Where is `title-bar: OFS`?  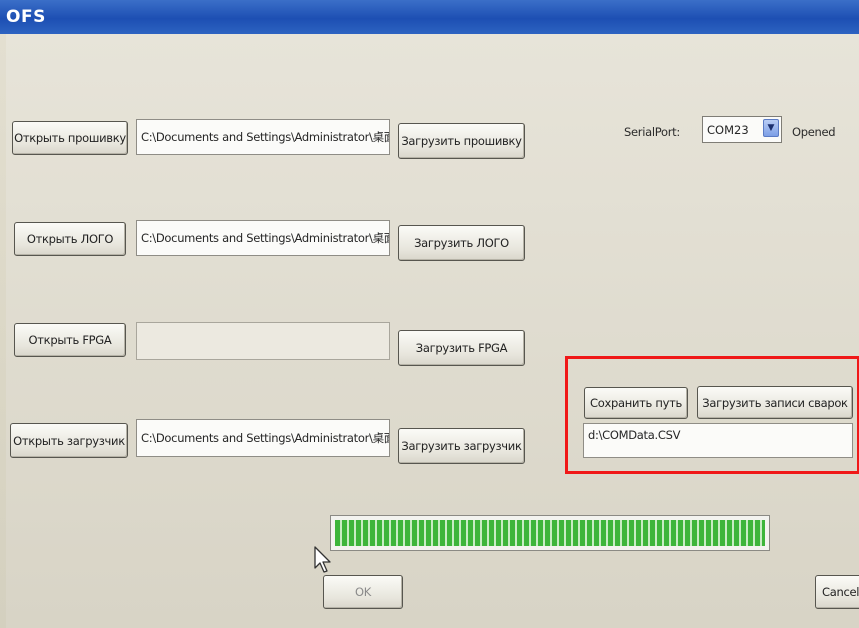 title-bar: OFS is located at coordinates (429, 17).